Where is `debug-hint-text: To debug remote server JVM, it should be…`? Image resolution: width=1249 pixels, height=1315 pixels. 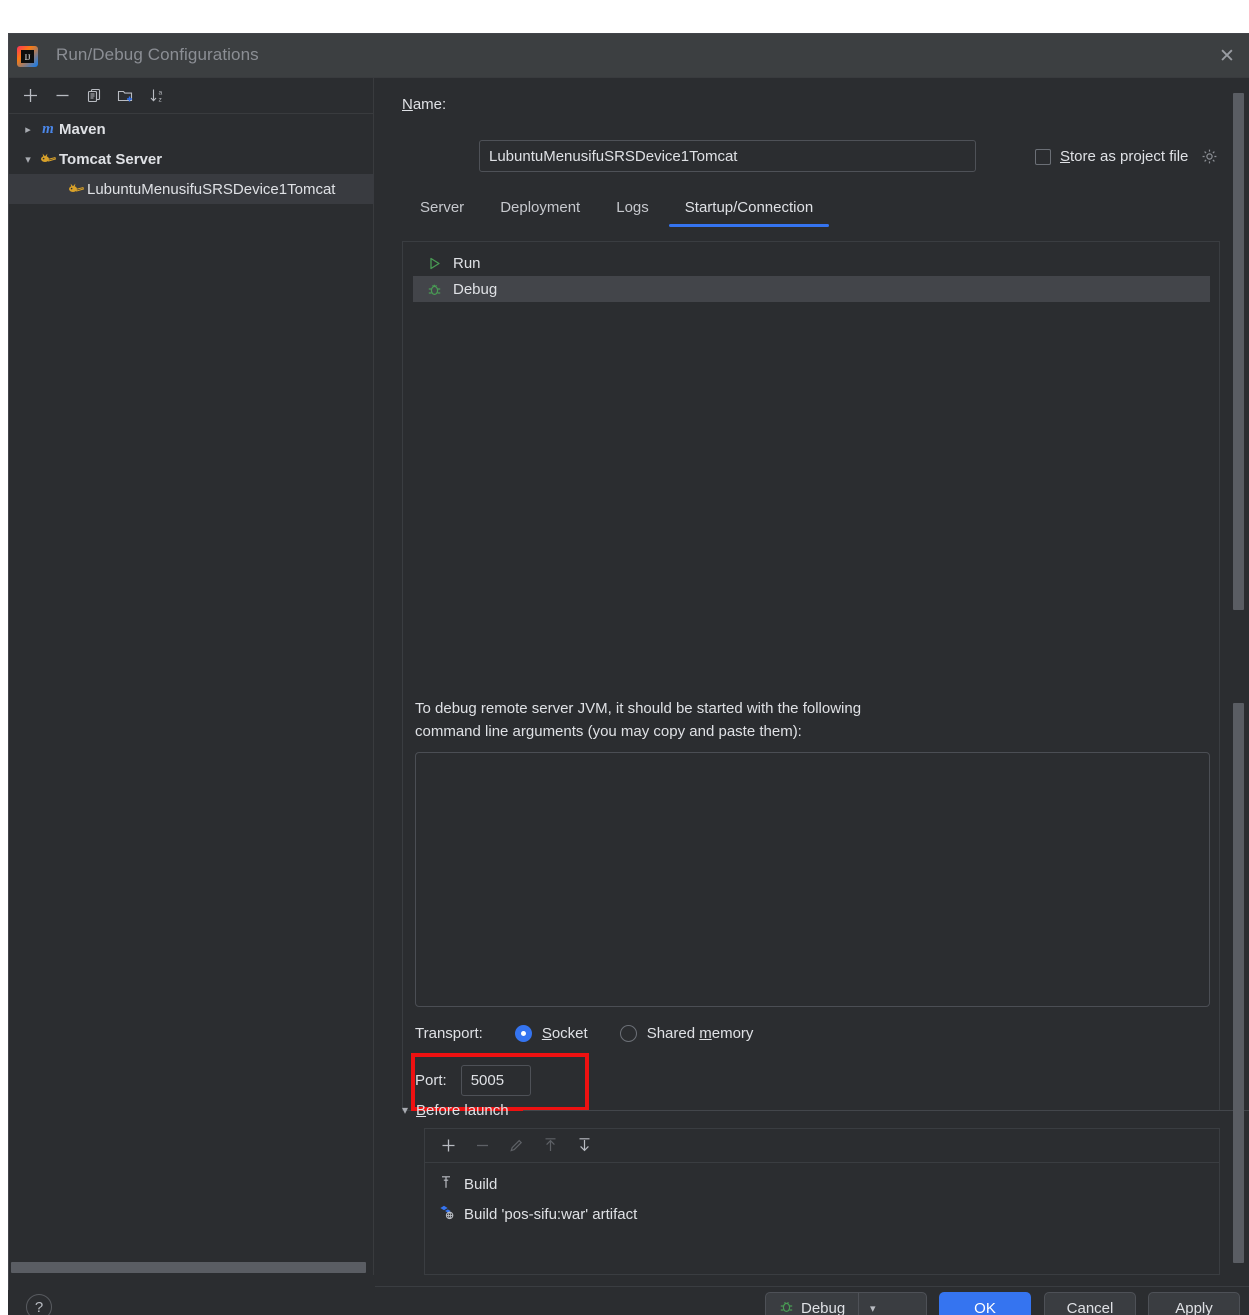 debug-hint-text: To debug remote server JVM, it should be… is located at coordinates (710, 720).